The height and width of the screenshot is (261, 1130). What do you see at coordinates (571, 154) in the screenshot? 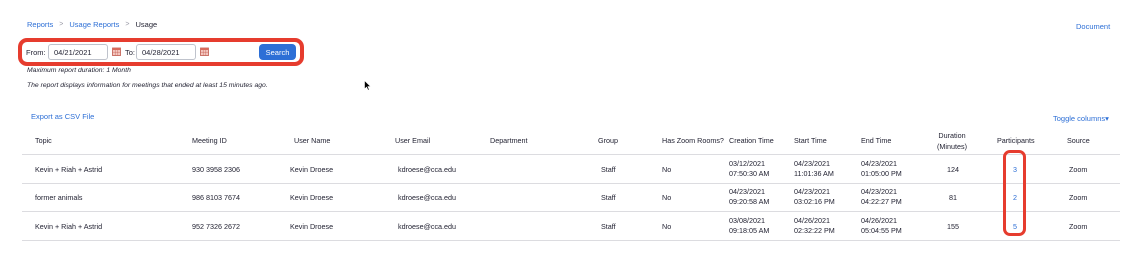
I see `header-divider` at bounding box center [571, 154].